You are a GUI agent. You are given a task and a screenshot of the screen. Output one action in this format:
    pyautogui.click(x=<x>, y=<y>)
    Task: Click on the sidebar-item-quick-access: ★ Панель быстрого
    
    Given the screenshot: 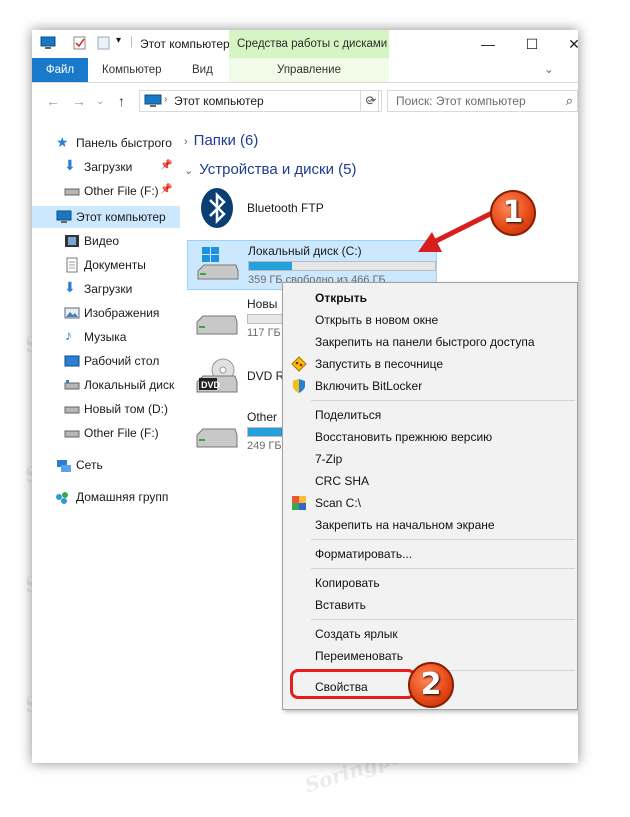 What is the action you would take?
    pyautogui.click(x=106, y=143)
    